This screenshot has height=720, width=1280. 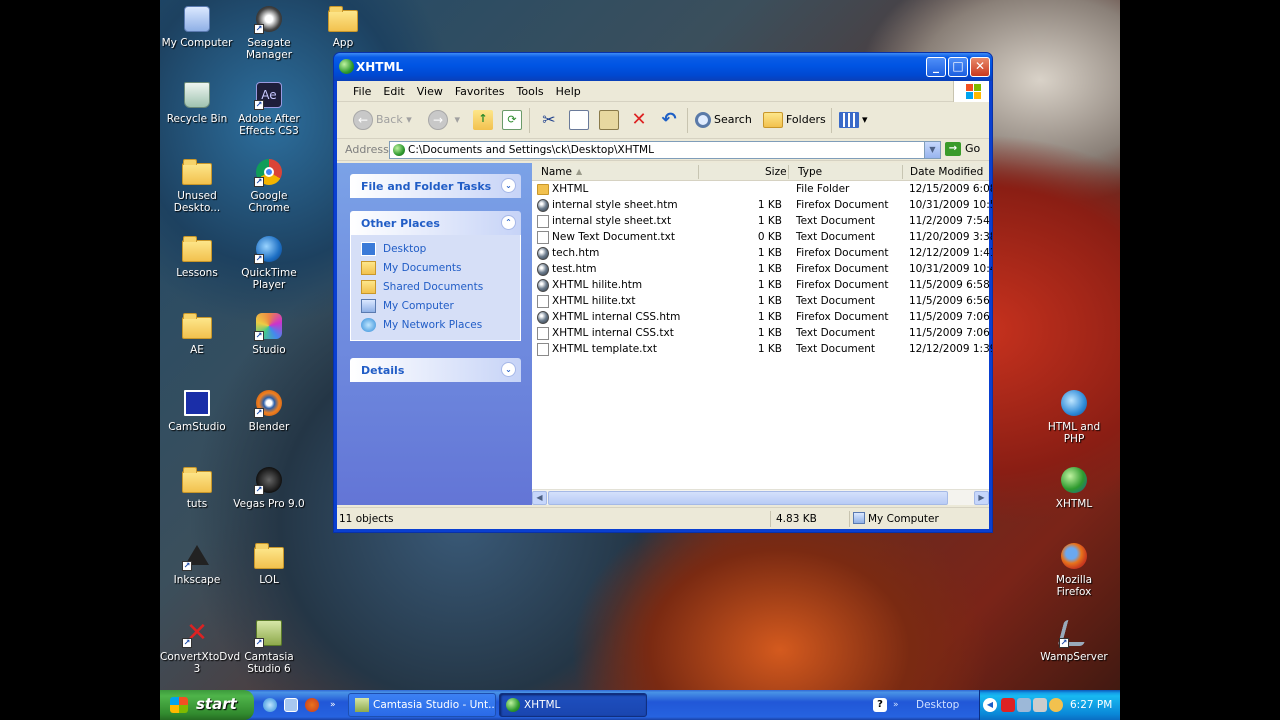 I want to click on taskbar-xhtml: XHTML, so click(x=573, y=705).